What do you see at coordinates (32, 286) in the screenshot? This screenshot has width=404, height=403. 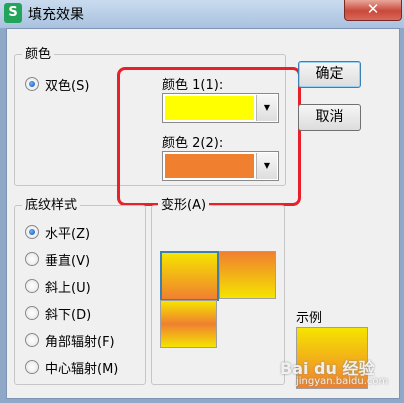 I see `shading-diagonal-up-radio` at bounding box center [32, 286].